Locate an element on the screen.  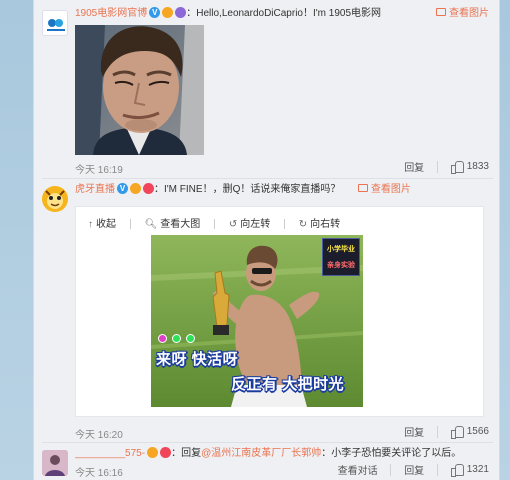
comment-image is located at coordinates (139, 90).